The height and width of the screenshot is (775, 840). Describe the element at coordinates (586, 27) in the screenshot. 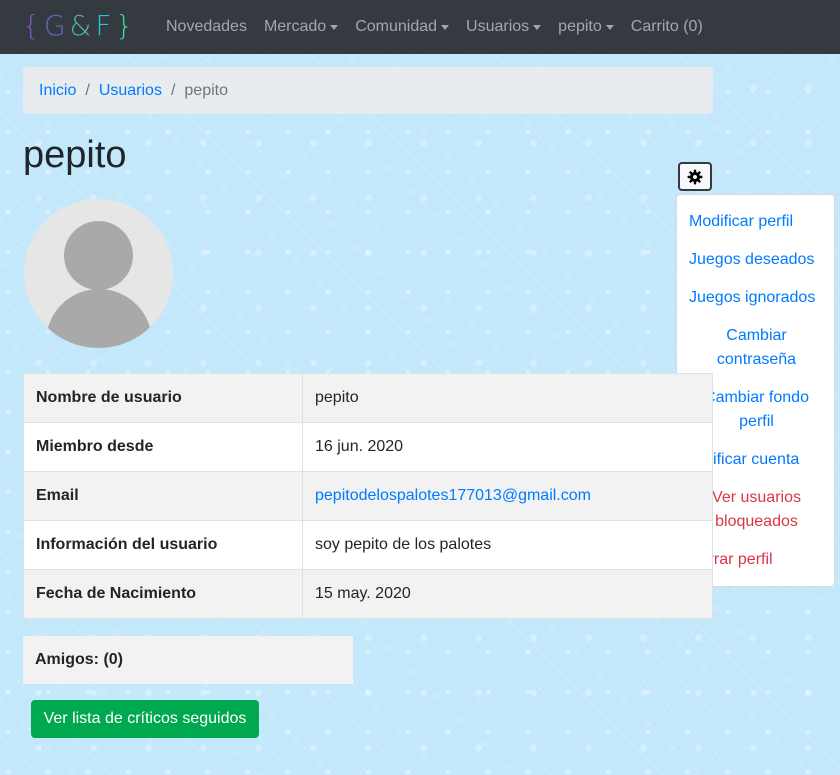

I see `nav-item-user-pepito: pepito` at that location.